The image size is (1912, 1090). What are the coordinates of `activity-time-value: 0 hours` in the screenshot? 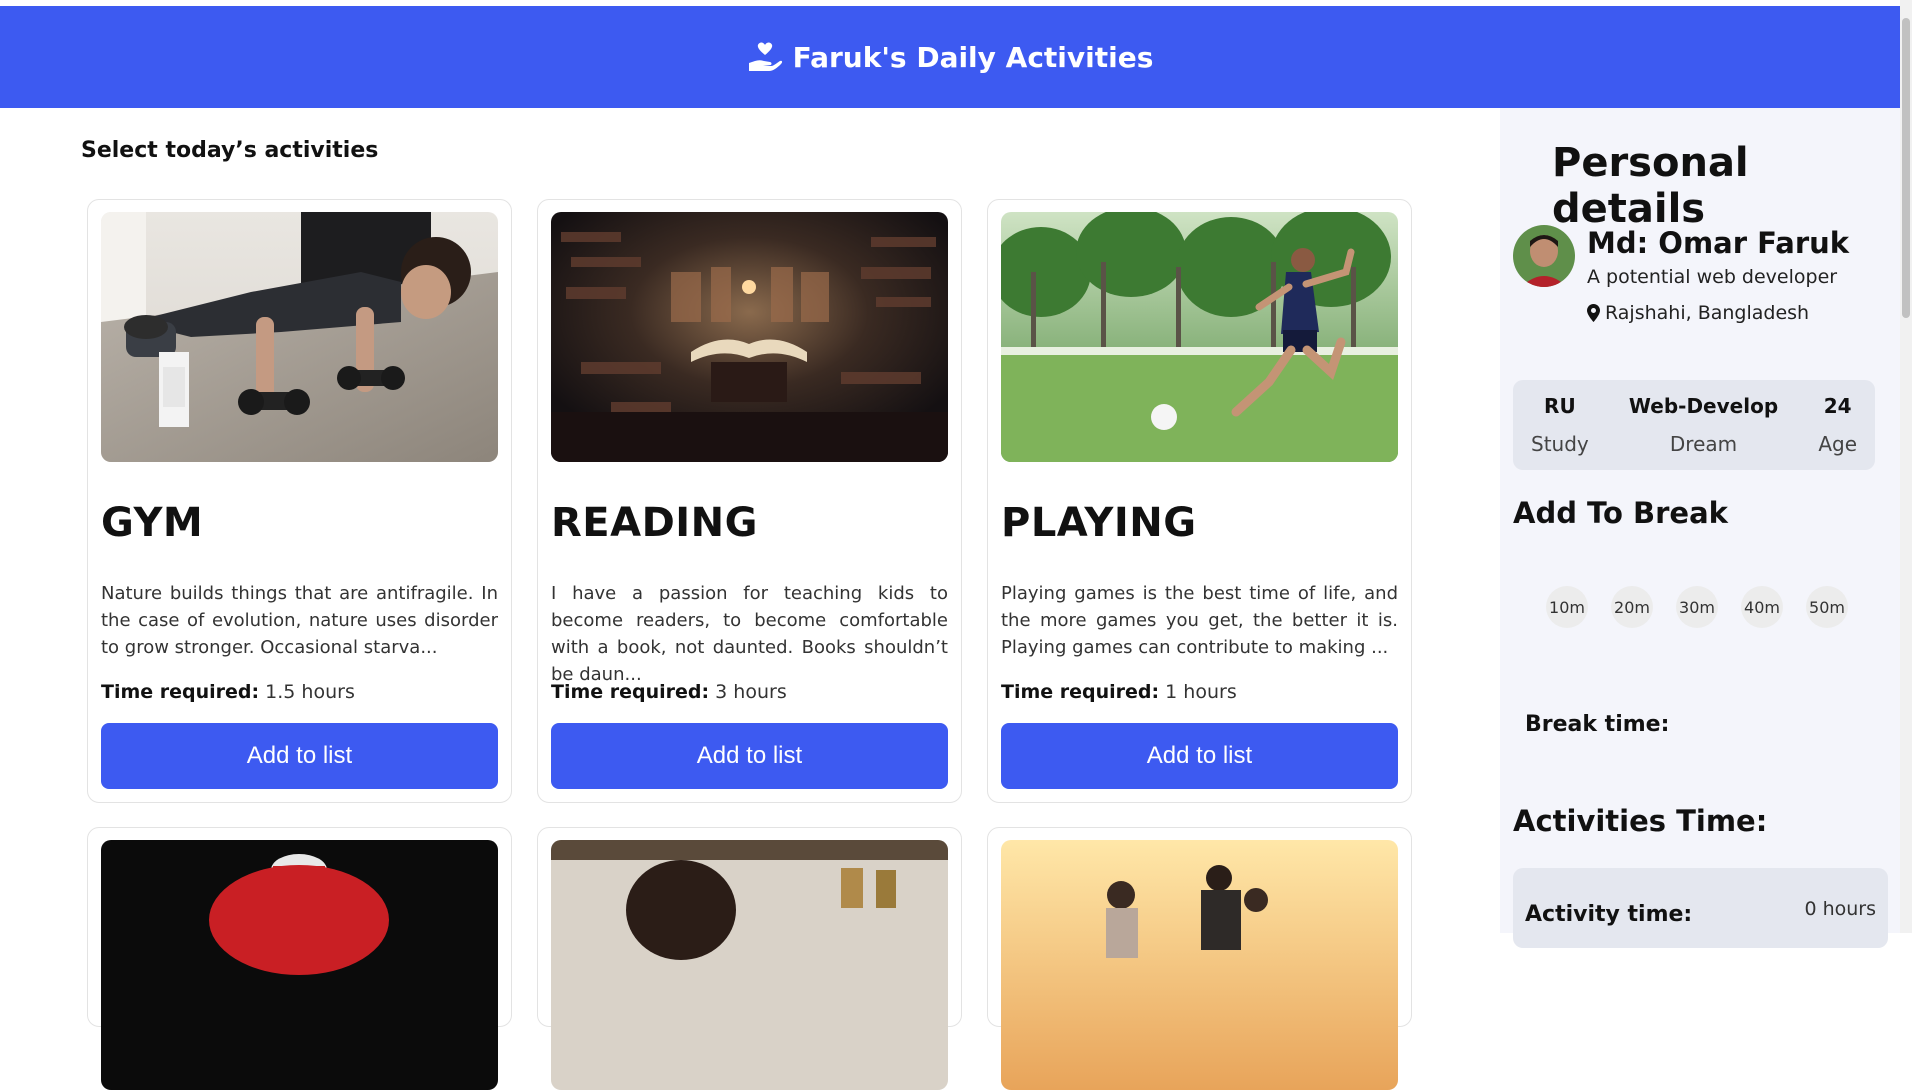 It's located at (1840, 909).